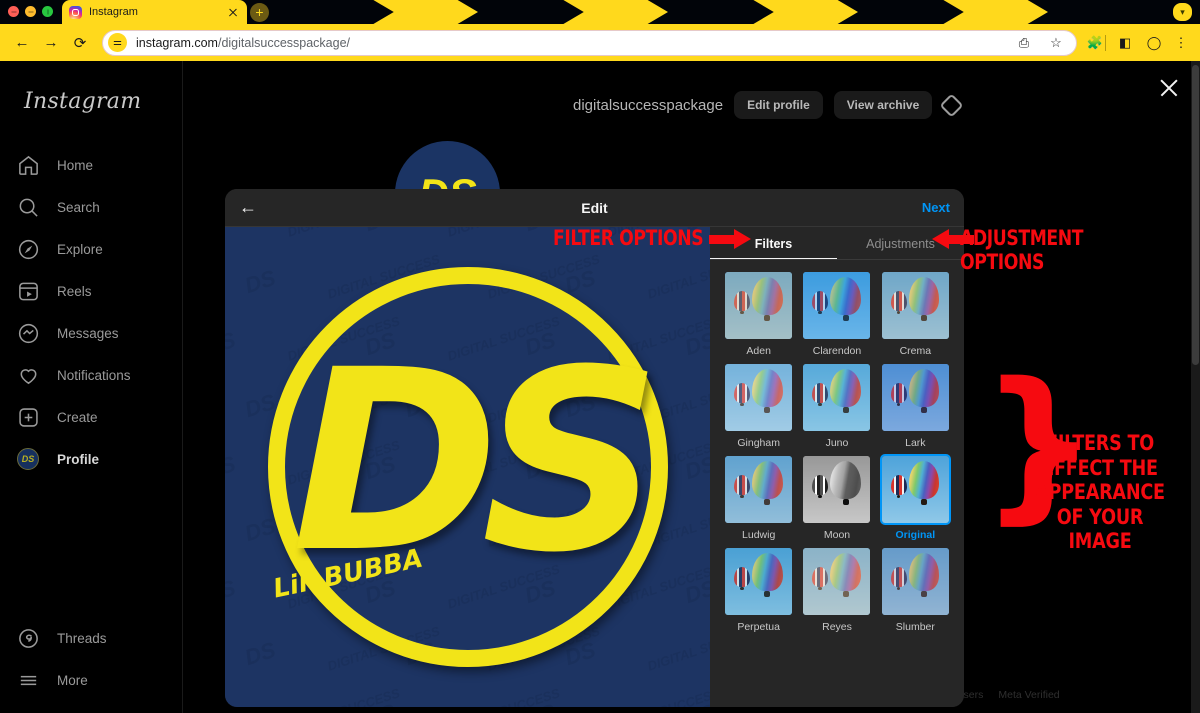  Describe the element at coordinates (75, 12) in the screenshot. I see `instagram-icon` at that location.